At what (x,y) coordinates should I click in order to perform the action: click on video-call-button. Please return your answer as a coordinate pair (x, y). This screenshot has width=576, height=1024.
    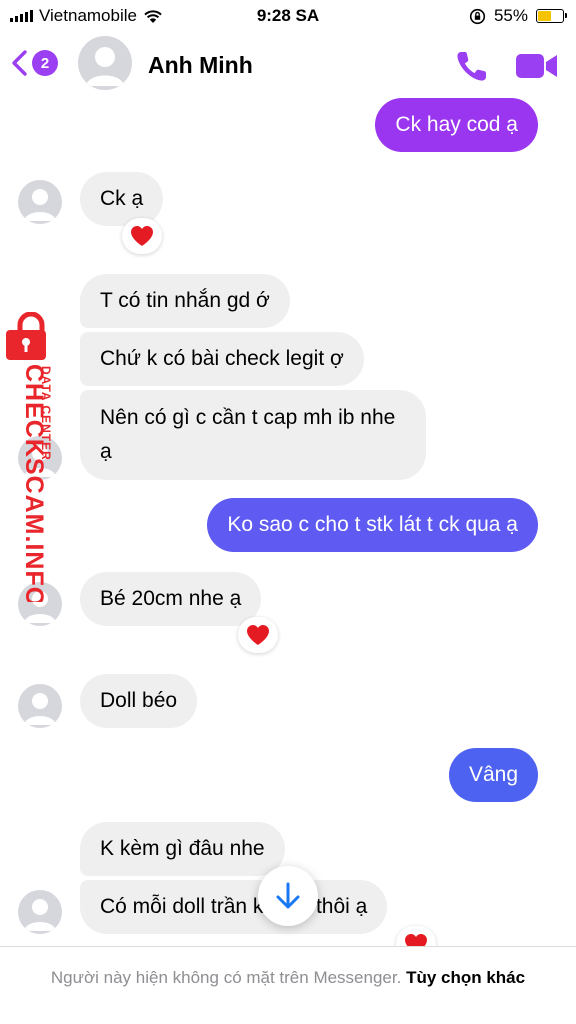
    Looking at the image, I should click on (537, 66).